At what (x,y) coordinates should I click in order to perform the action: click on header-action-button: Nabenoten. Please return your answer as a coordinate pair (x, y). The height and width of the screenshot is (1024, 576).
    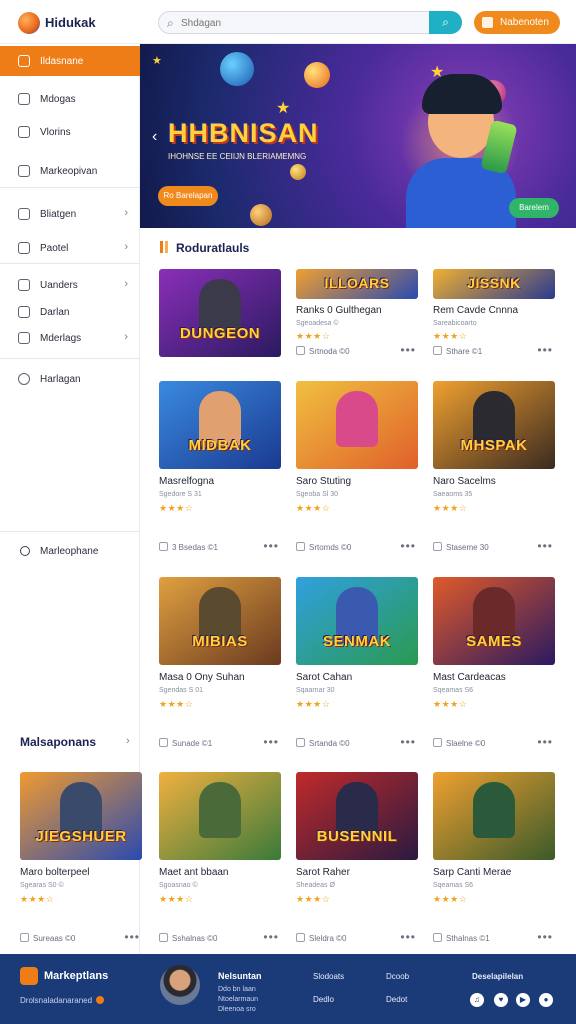
    Looking at the image, I should click on (517, 22).